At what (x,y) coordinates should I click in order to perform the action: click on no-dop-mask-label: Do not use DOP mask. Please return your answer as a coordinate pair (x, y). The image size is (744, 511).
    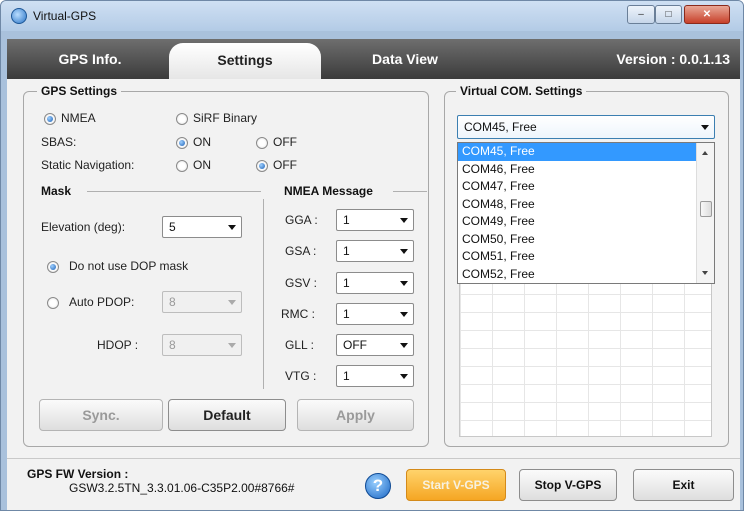
    Looking at the image, I should click on (129, 266).